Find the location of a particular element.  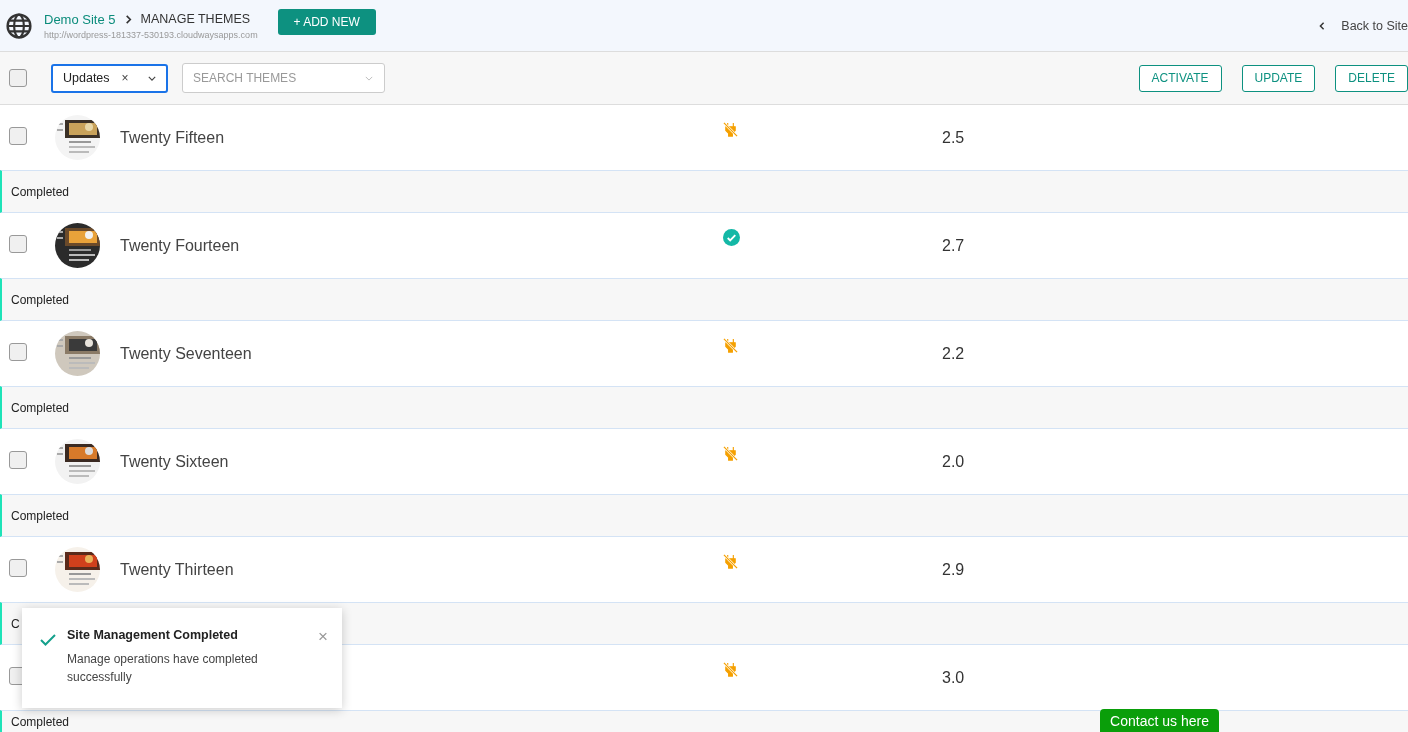

action-button: ACTIVATE is located at coordinates (1180, 78).